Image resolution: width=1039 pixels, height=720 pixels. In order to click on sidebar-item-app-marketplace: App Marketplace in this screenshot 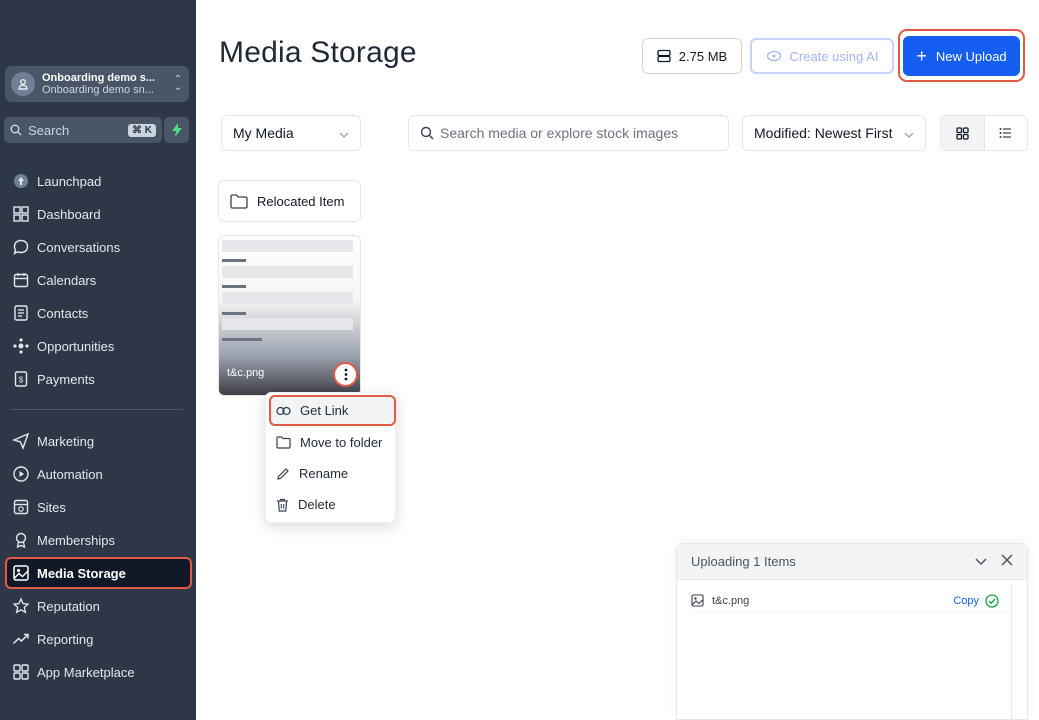, I will do `click(98, 672)`.